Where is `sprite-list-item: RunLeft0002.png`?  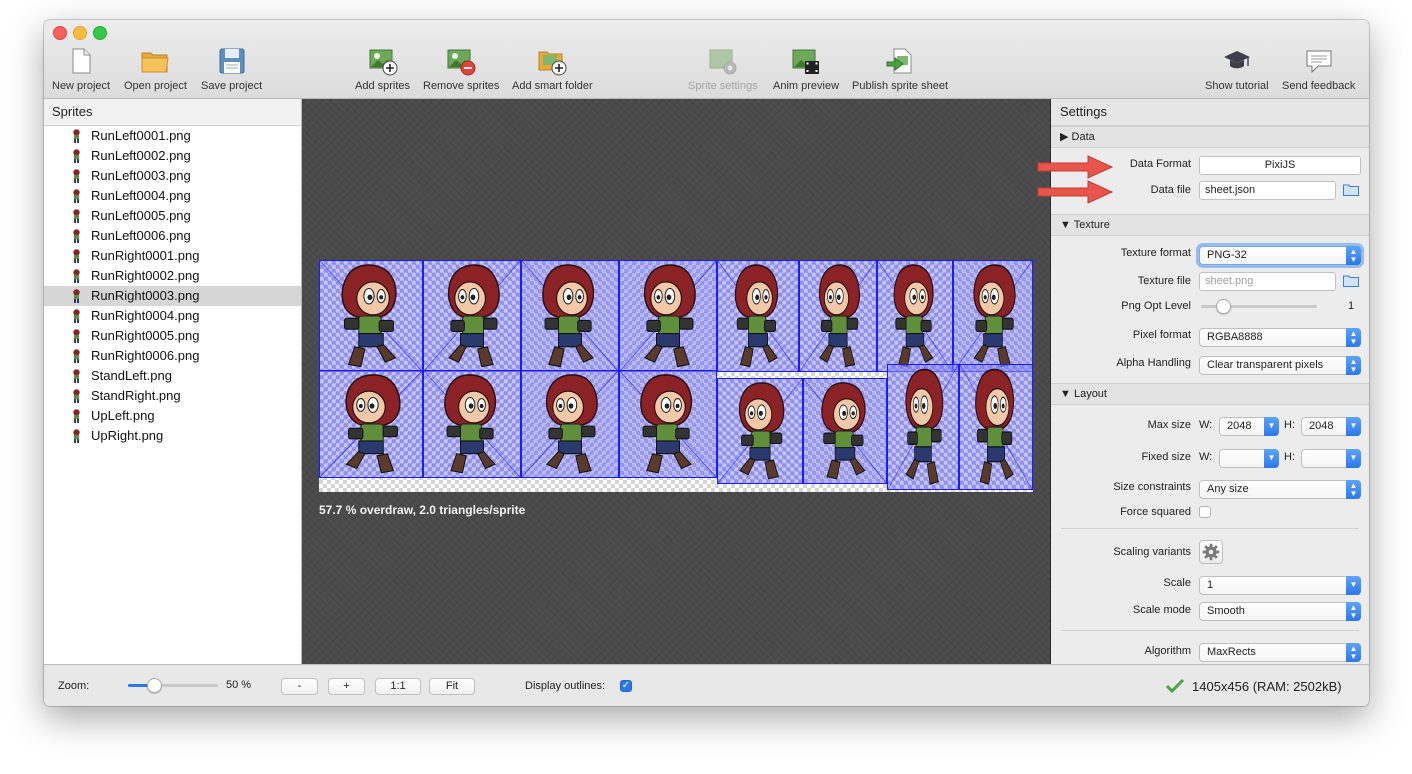
sprite-list-item: RunLeft0002.png is located at coordinates (172, 156).